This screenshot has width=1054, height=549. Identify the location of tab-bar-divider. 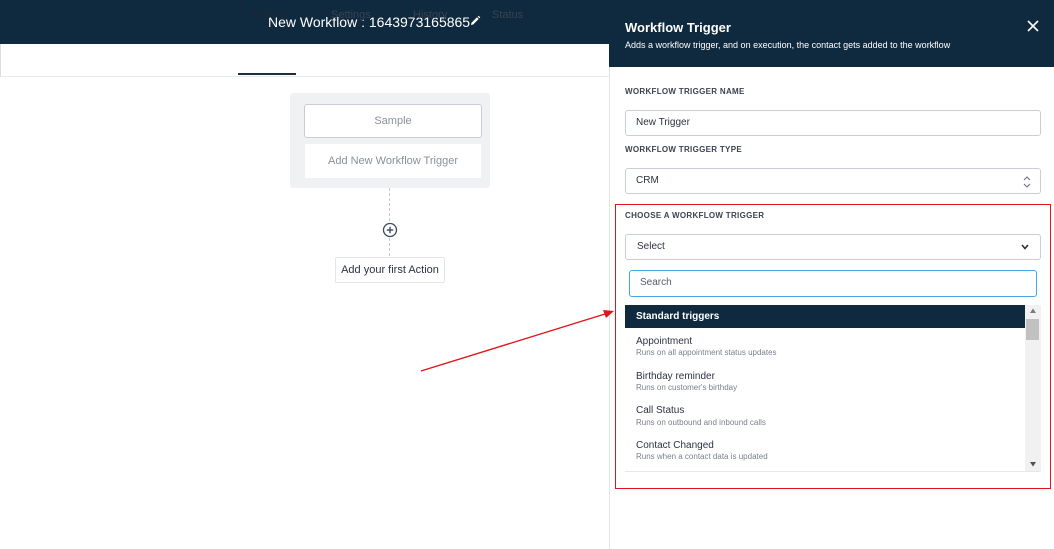
(0, 60).